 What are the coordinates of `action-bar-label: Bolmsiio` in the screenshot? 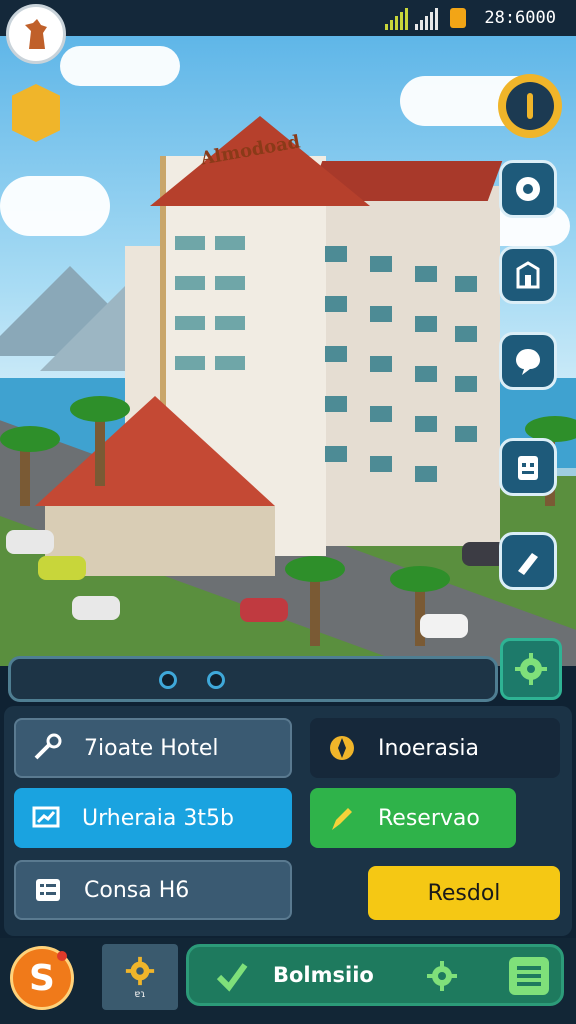 It's located at (323, 975).